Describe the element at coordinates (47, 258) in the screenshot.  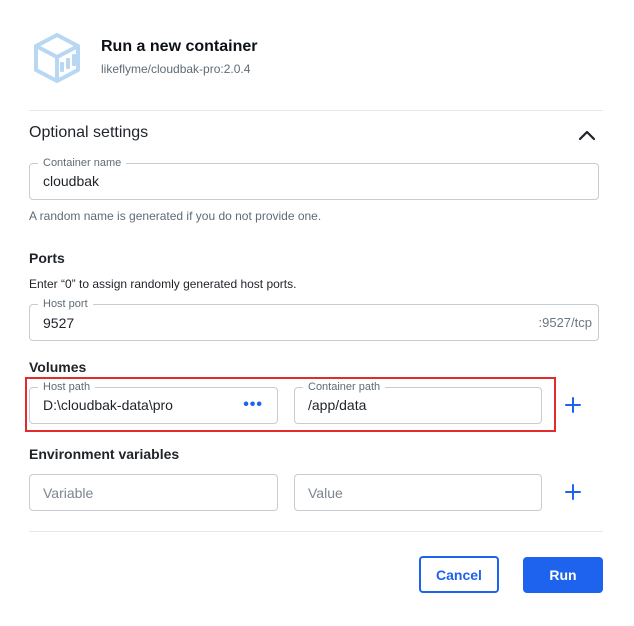
I see `ports-title: Ports` at that location.